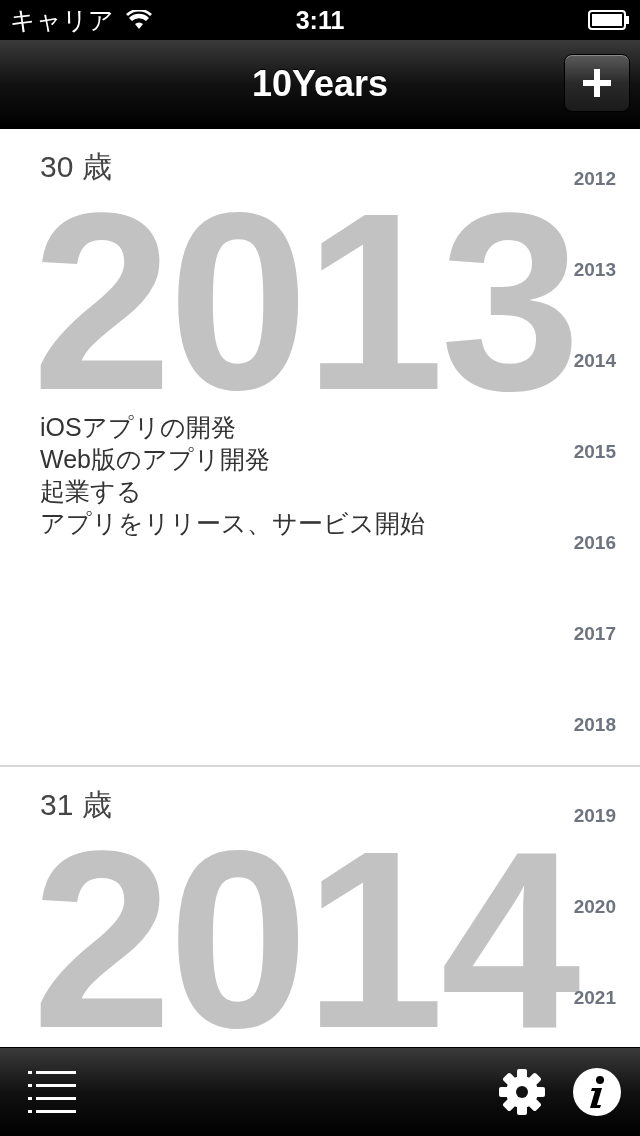  I want to click on year-index-item: 2014, so click(594, 360).